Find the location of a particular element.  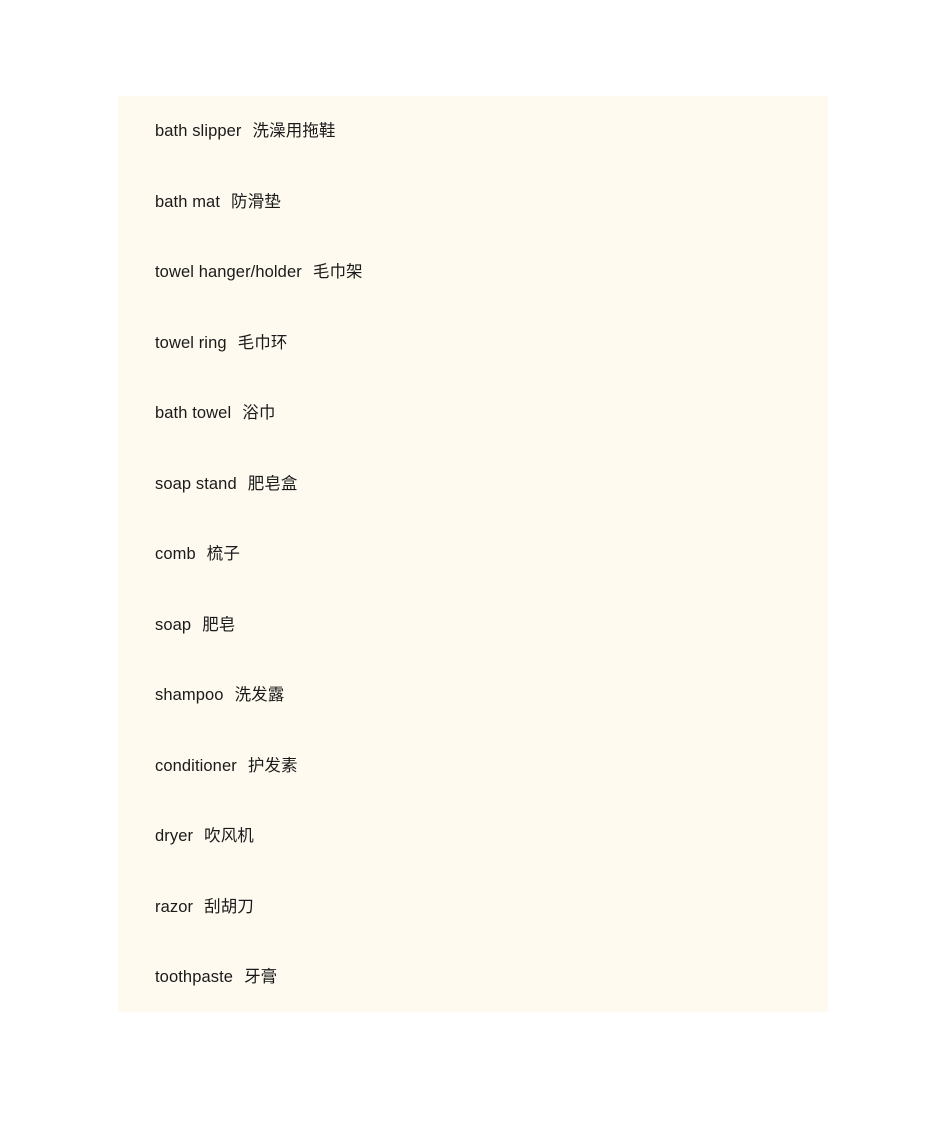

term-chinese: 毛巾架 is located at coordinates (337, 271).